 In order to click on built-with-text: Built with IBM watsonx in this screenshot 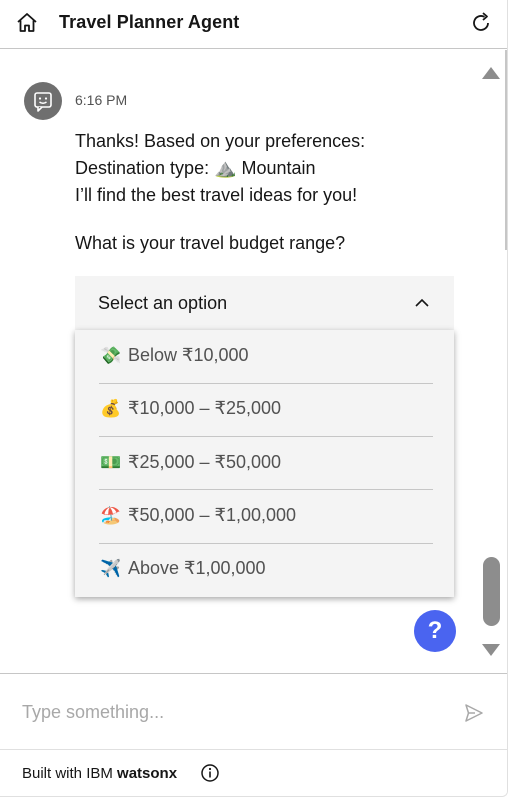, I will do `click(99, 773)`.